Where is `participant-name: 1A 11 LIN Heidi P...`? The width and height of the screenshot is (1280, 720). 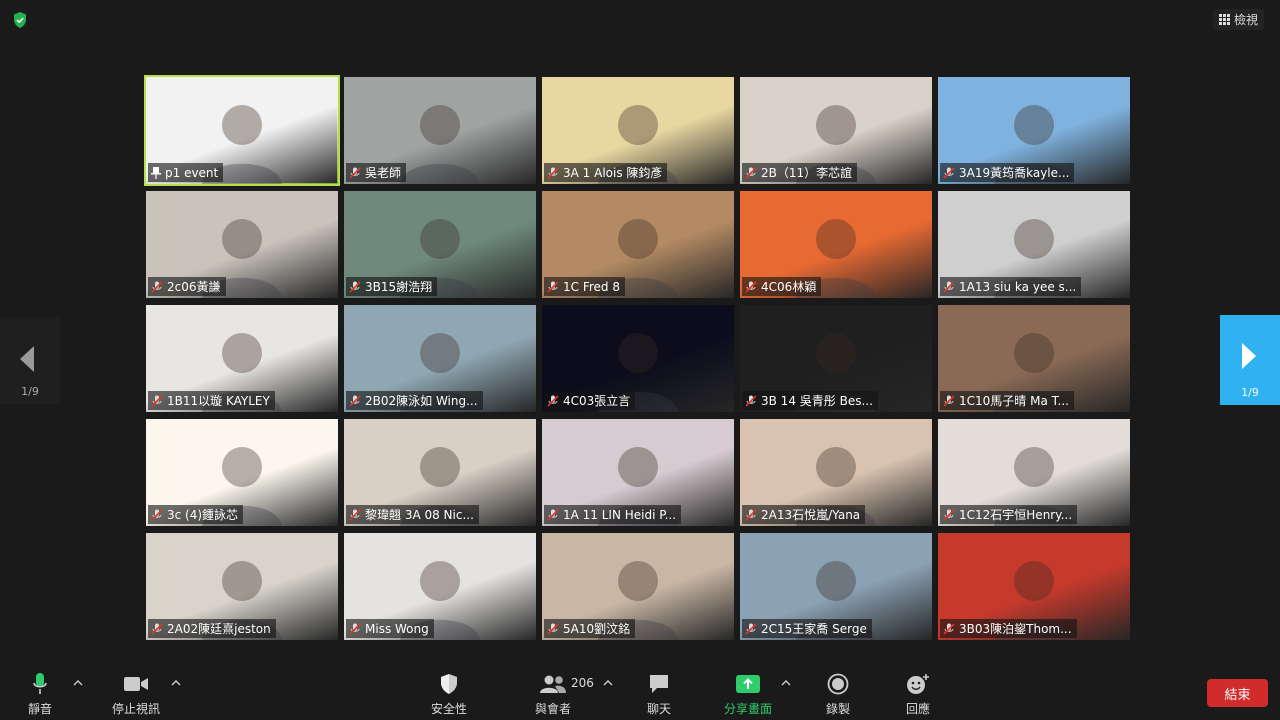
participant-name: 1A 11 LIN Heidi P... is located at coordinates (620, 514).